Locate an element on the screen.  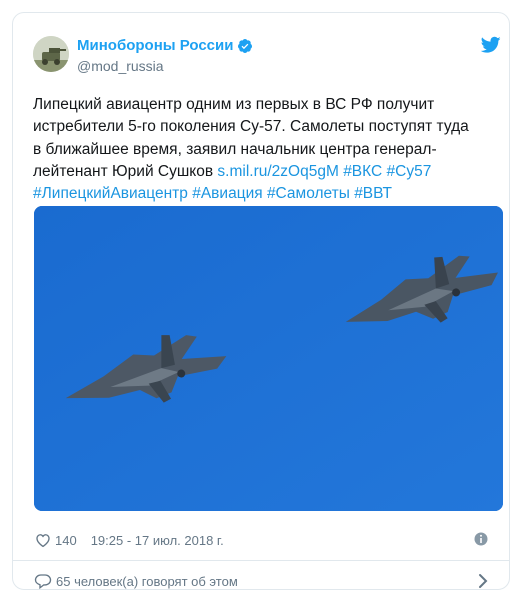
heart-icon is located at coordinates (43, 540).